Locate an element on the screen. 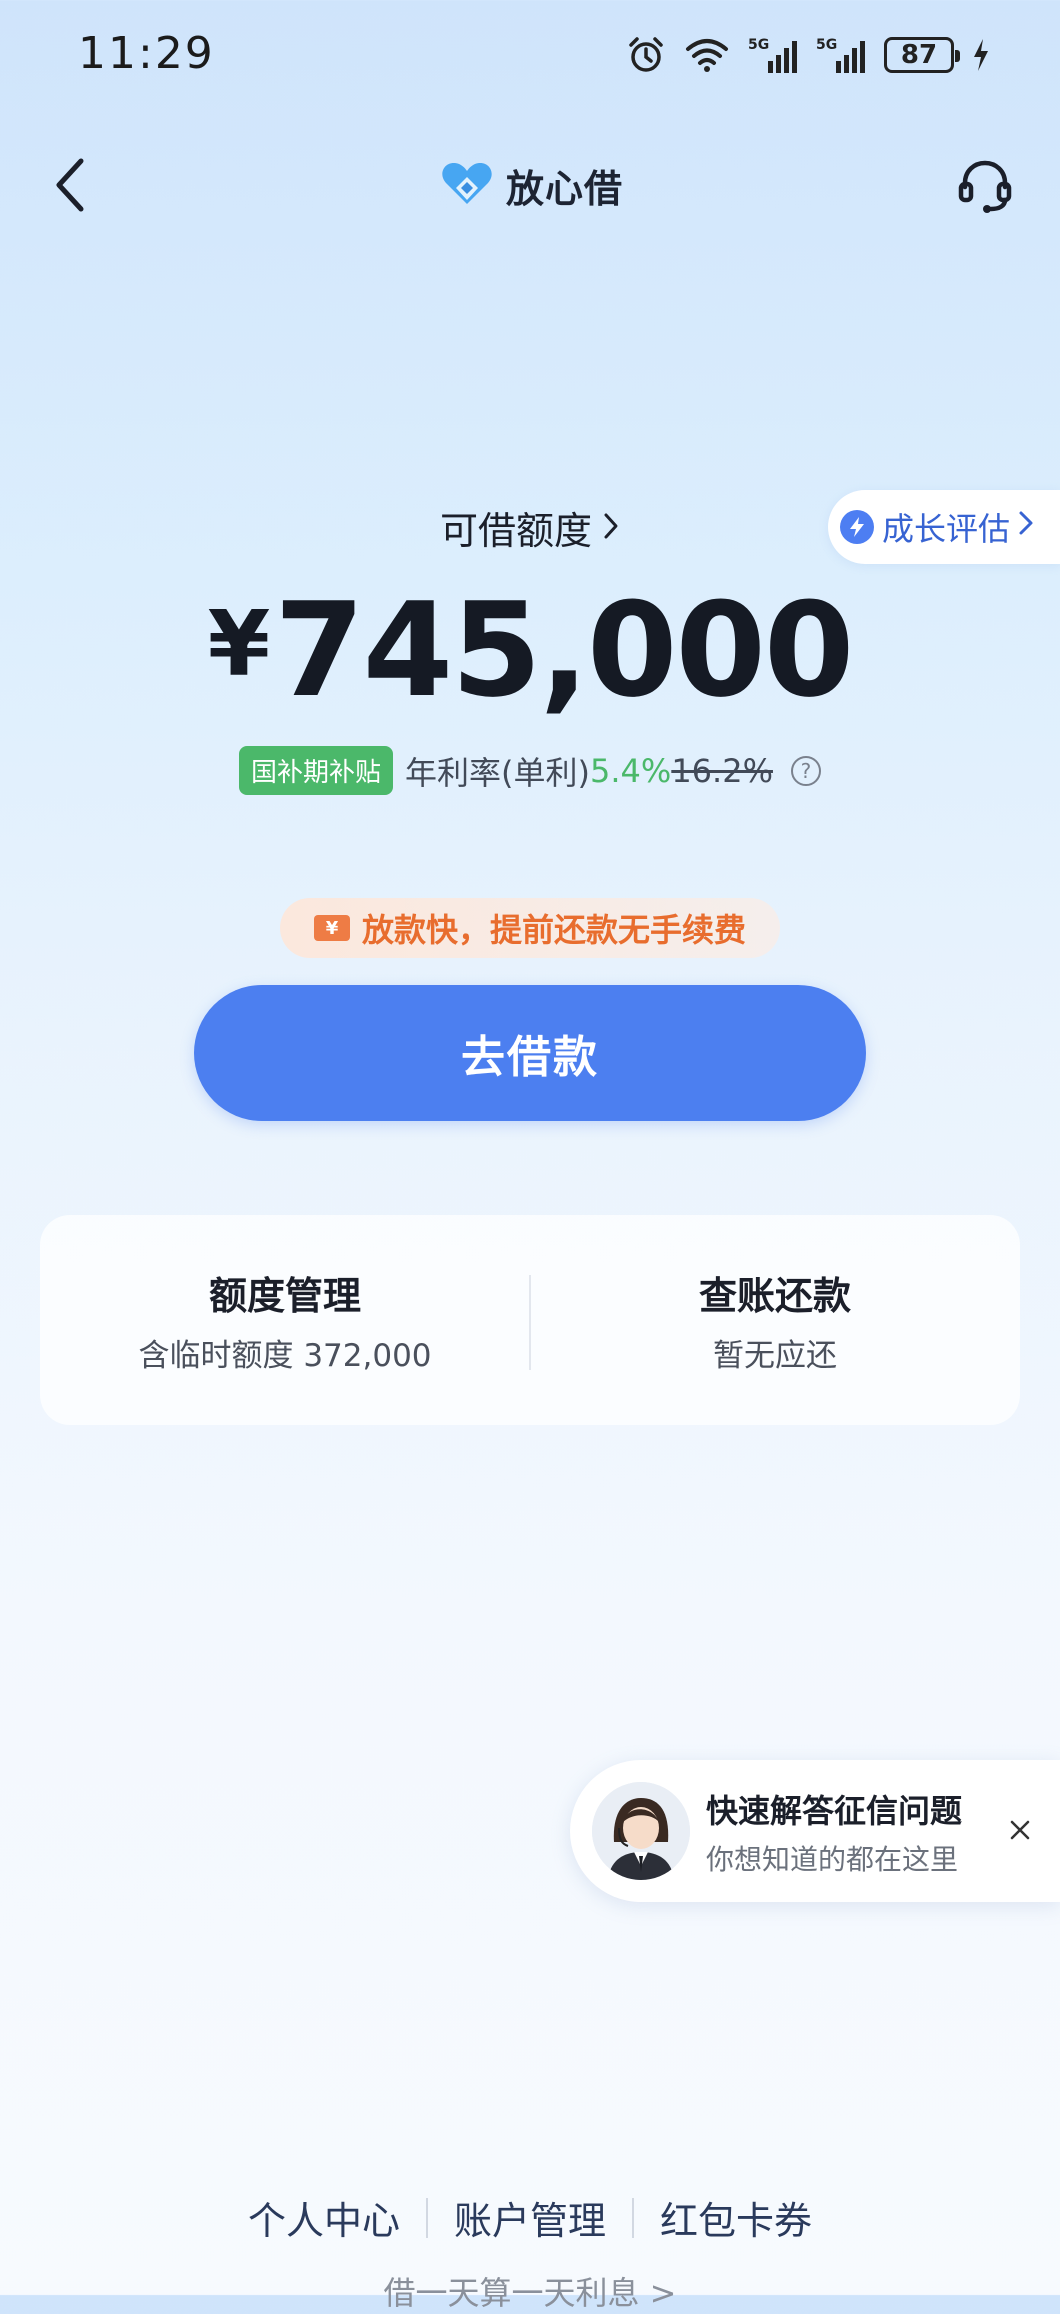 Image resolution: width=1060 pixels, height=2314 pixels. credit-title-link: 可借额度 is located at coordinates (530, 527).